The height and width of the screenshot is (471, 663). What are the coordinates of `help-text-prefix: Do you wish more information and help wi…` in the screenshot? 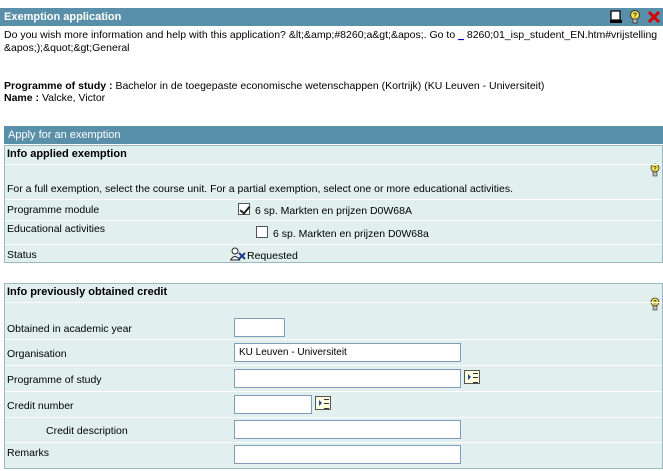 It's located at (231, 35).